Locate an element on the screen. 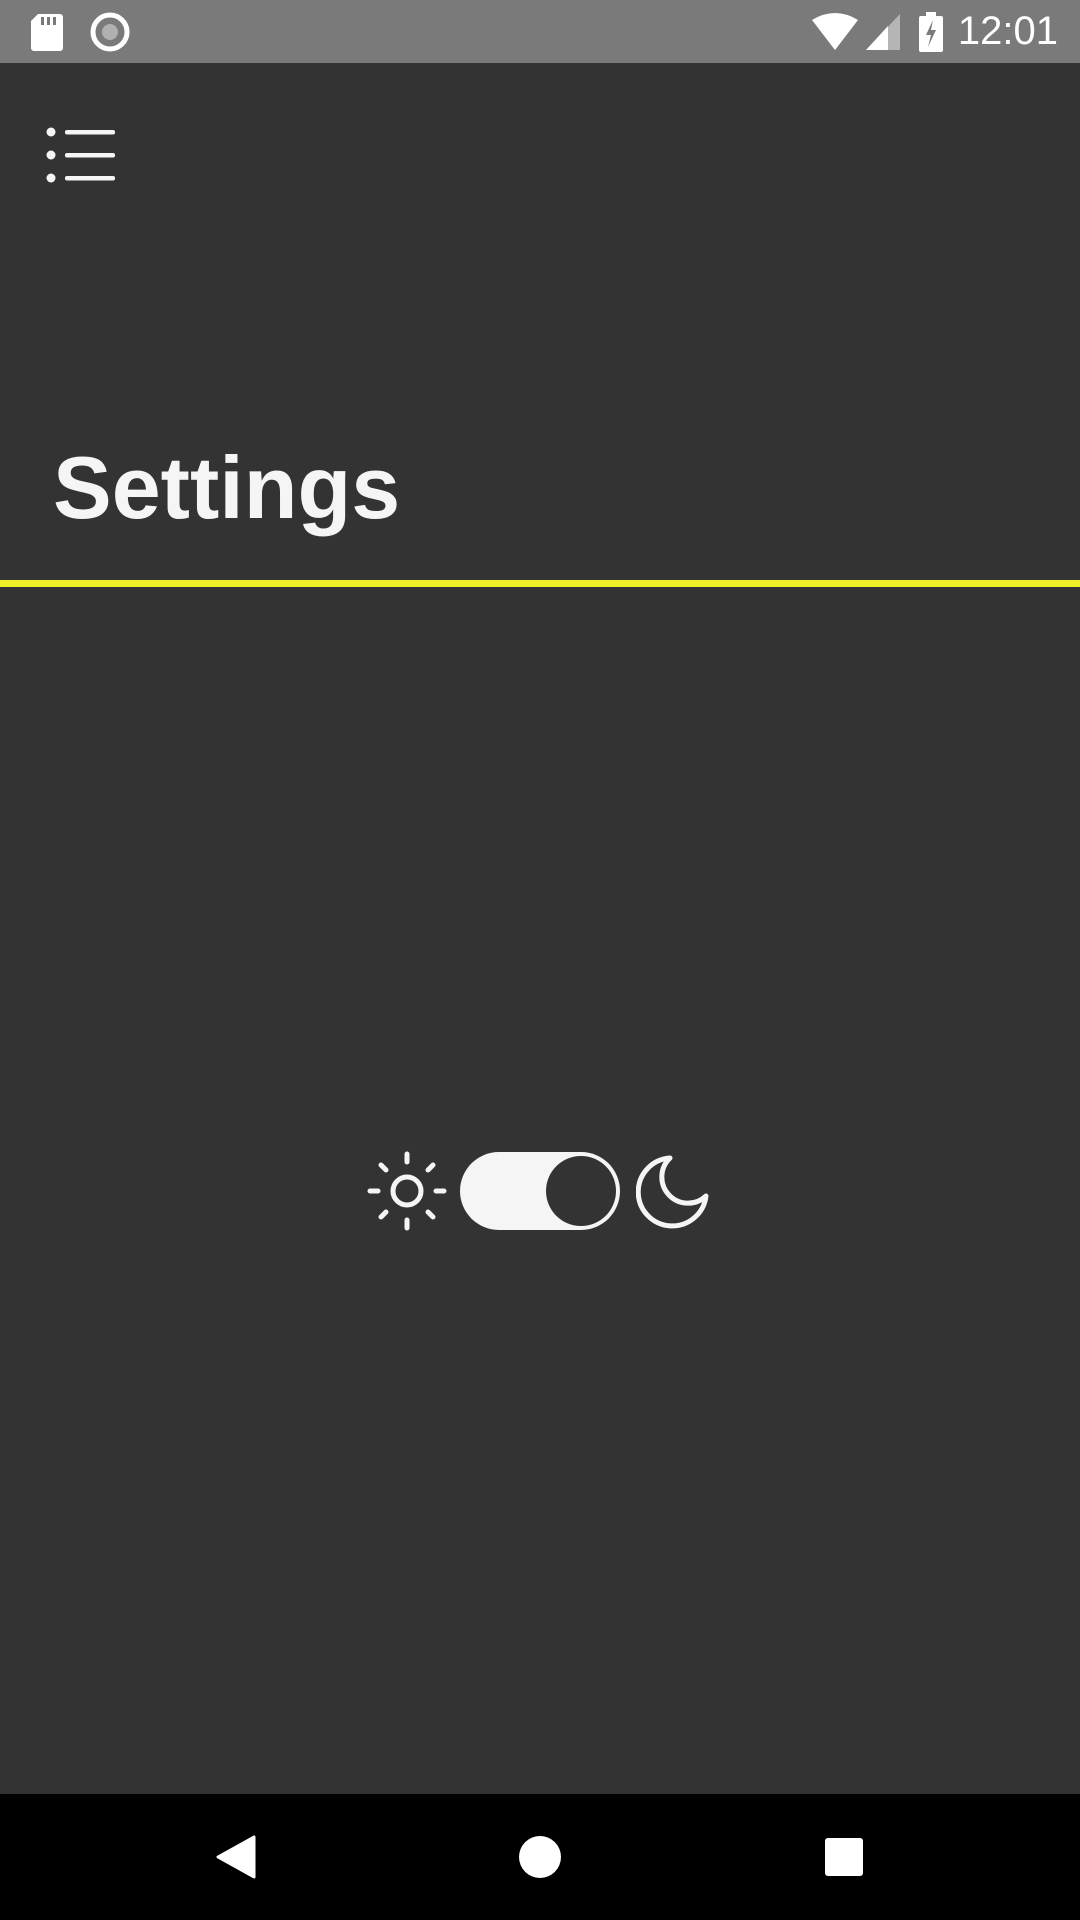 This screenshot has height=1920, width=1080. theme-toggle is located at coordinates (540, 1191).